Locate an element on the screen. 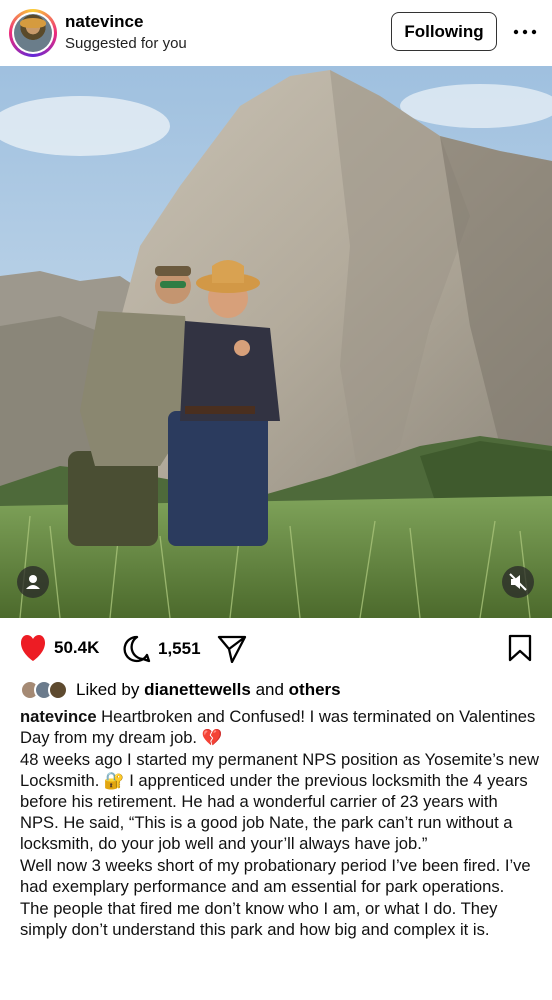 This screenshot has height=1000, width=552. comments-count: 1,551 is located at coordinates (179, 649).